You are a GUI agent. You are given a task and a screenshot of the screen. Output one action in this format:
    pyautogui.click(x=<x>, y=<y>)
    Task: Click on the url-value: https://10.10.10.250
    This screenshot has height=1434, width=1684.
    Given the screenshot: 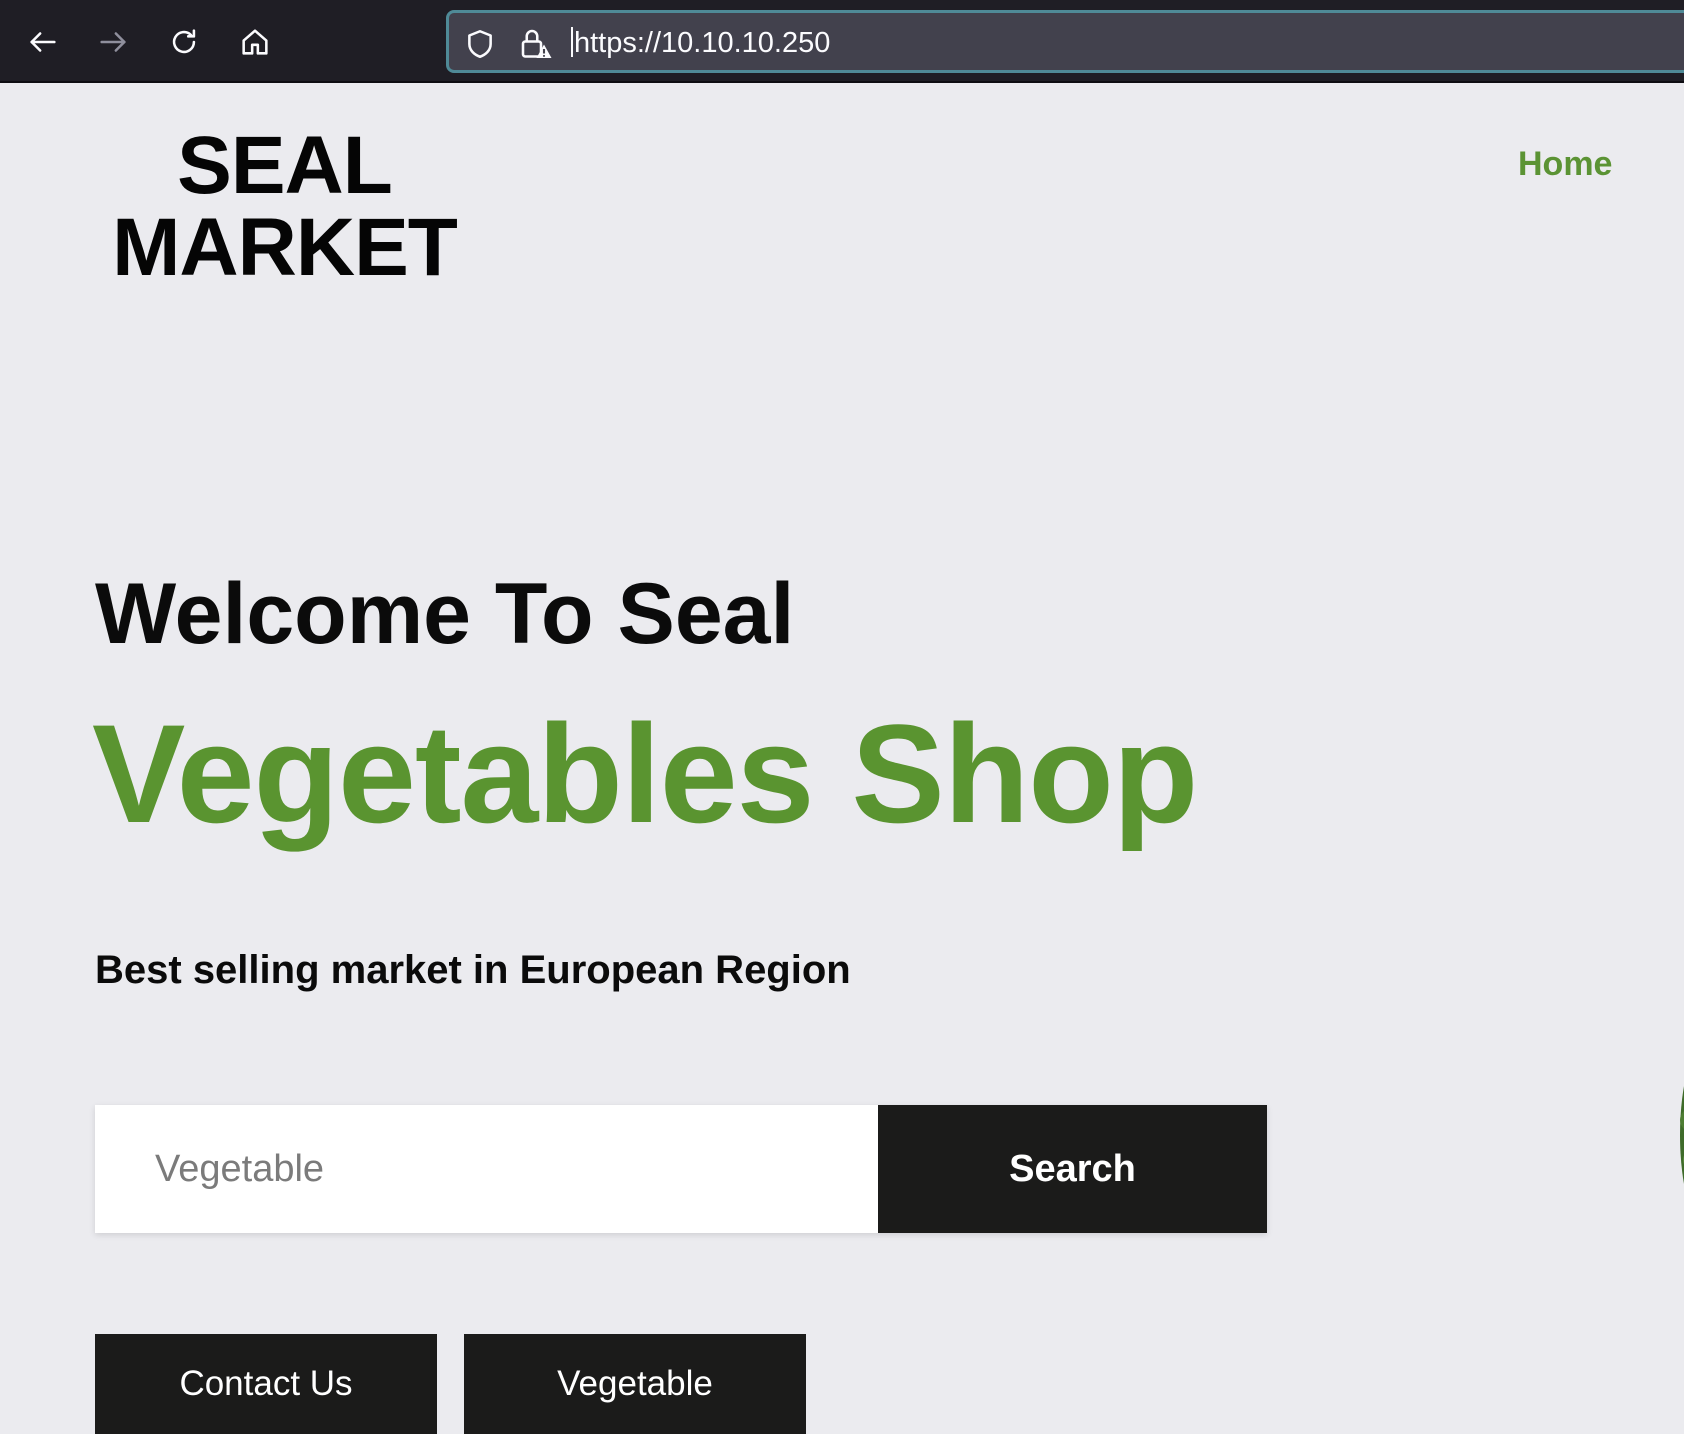 What is the action you would take?
    pyautogui.click(x=702, y=43)
    